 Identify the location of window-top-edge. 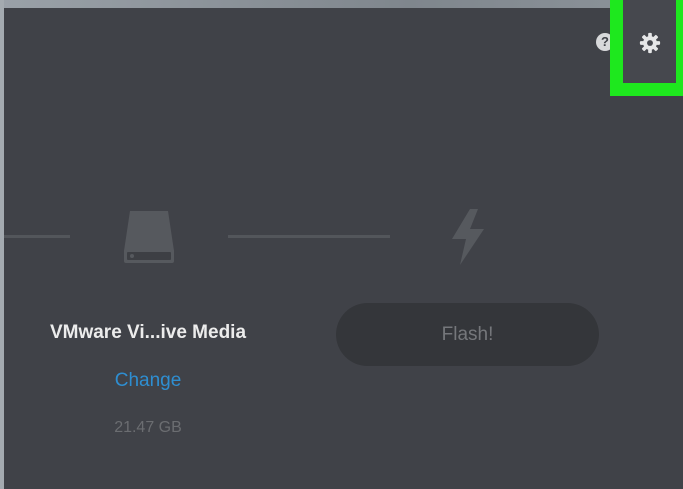
(341, 4).